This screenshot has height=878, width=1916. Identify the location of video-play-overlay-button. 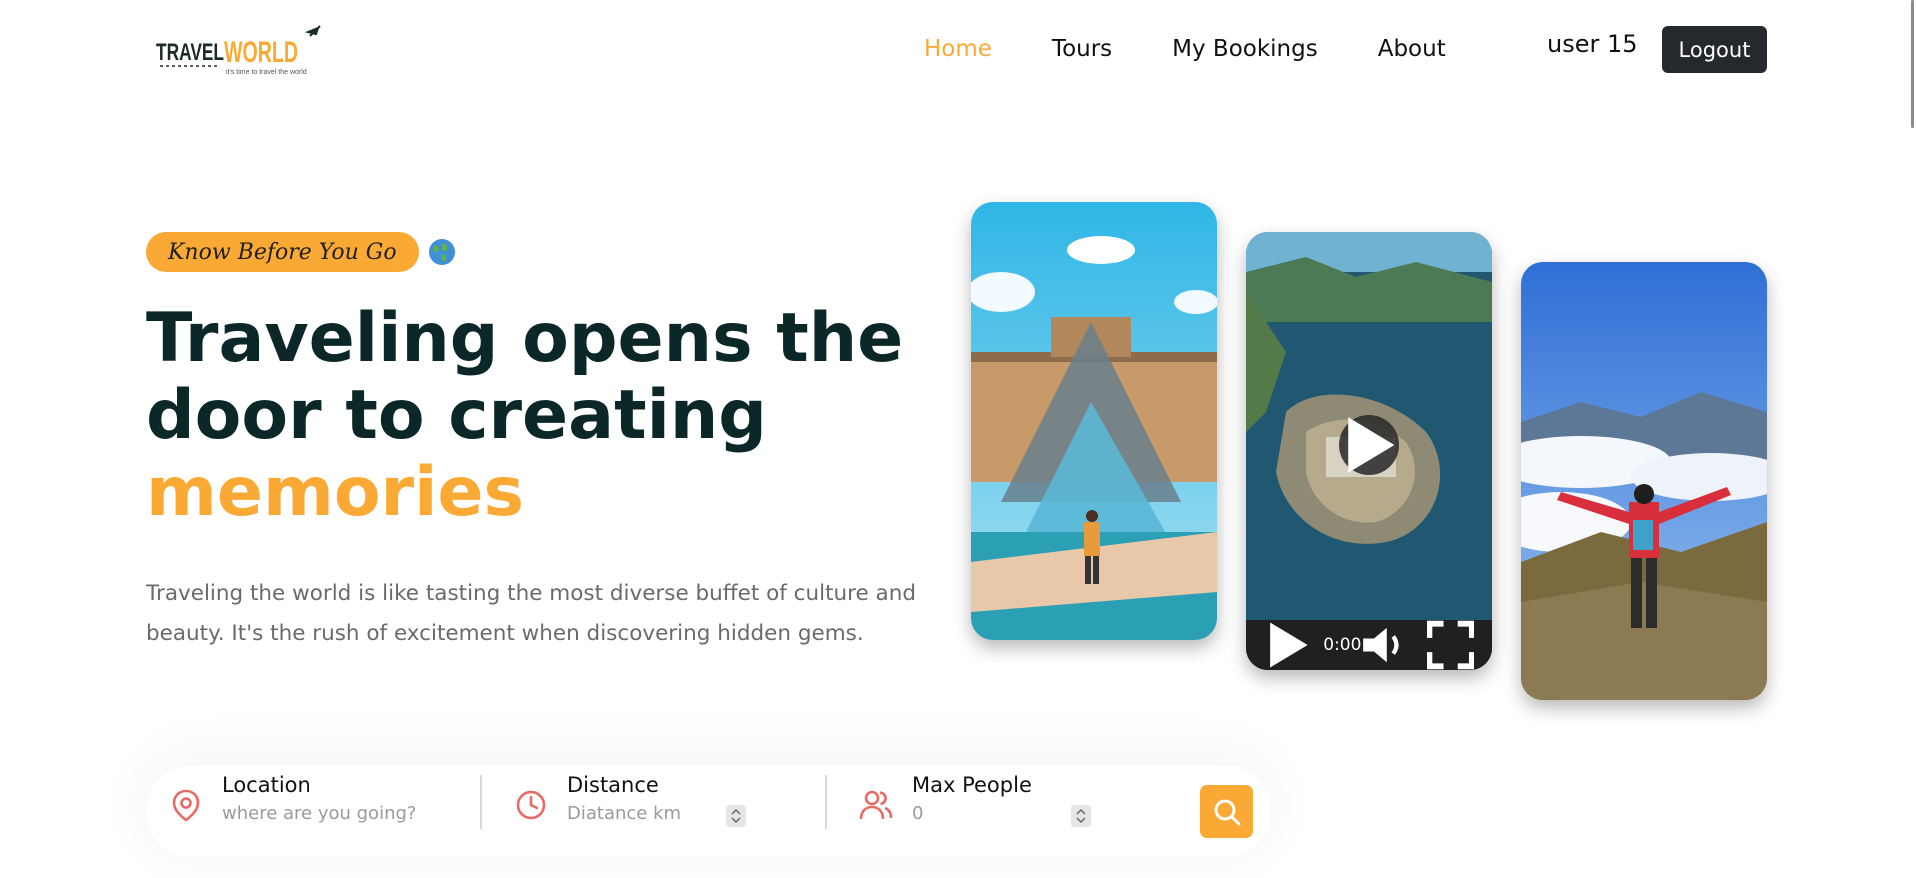
(1369, 445).